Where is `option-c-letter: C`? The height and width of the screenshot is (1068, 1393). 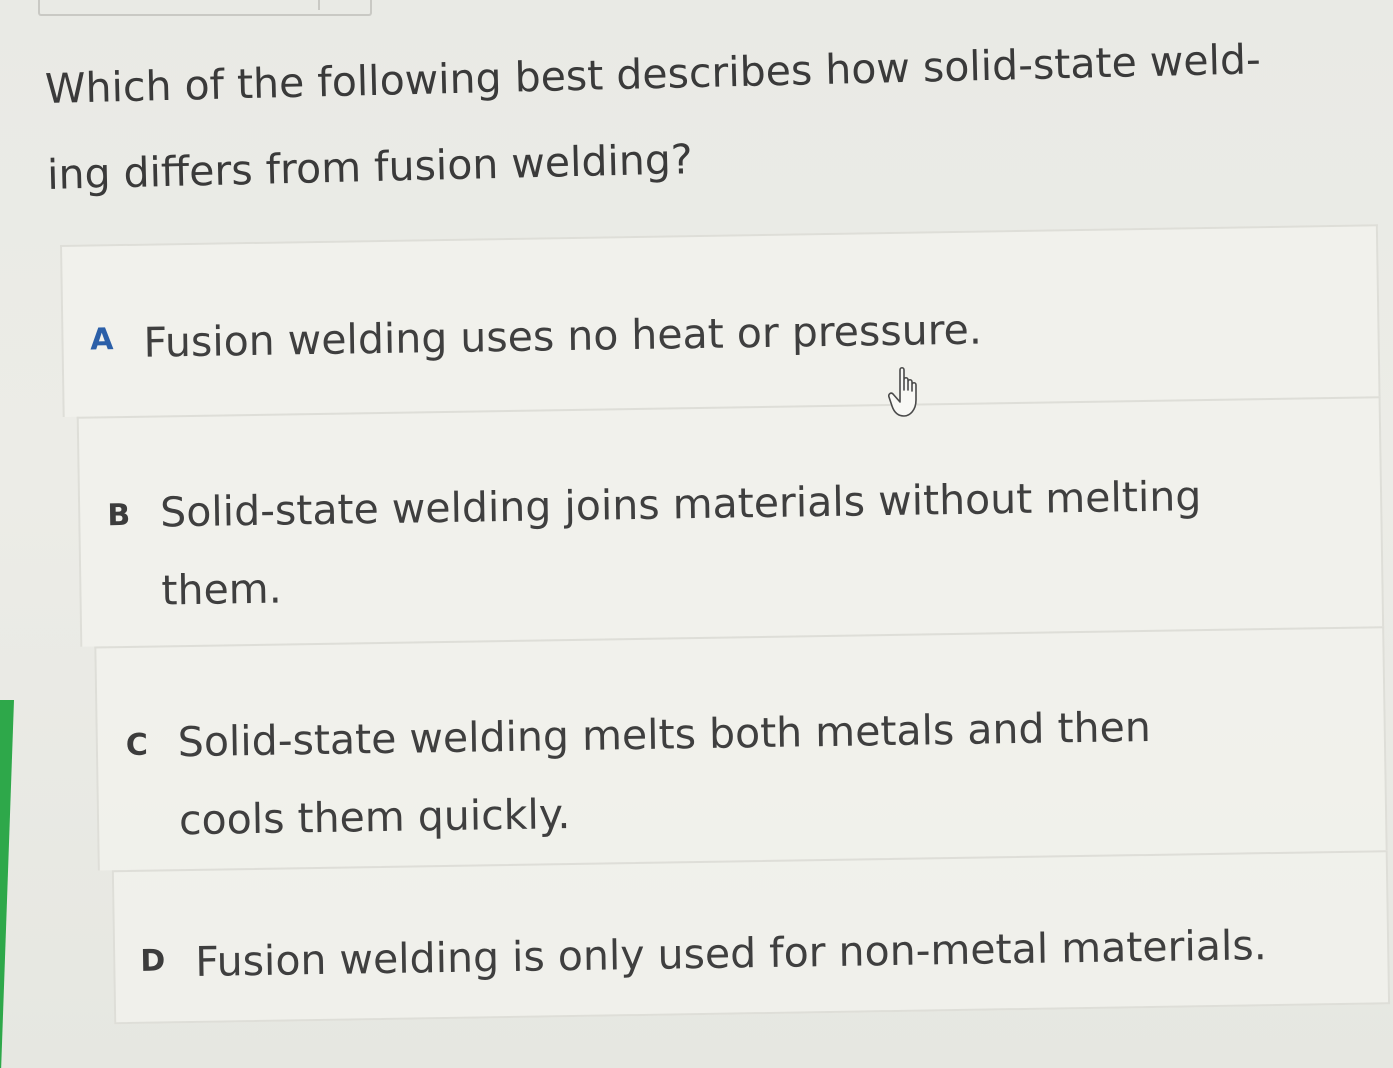
option-c-letter: C is located at coordinates (137, 745).